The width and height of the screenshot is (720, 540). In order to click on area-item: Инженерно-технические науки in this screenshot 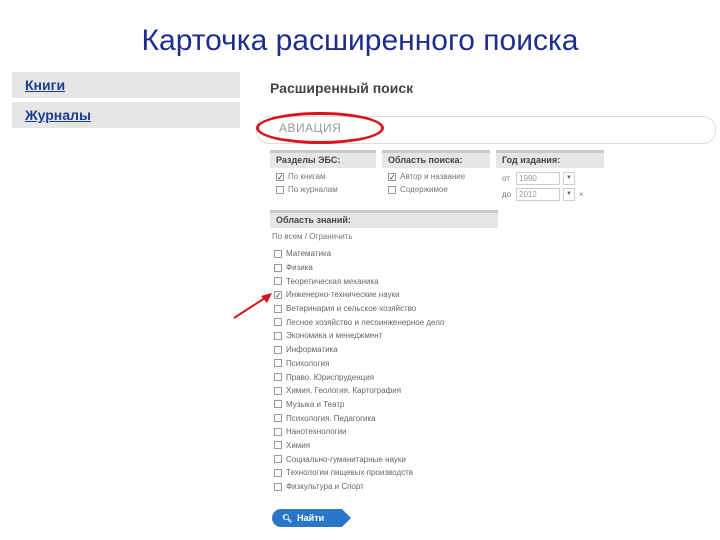, I will do `click(384, 295)`.